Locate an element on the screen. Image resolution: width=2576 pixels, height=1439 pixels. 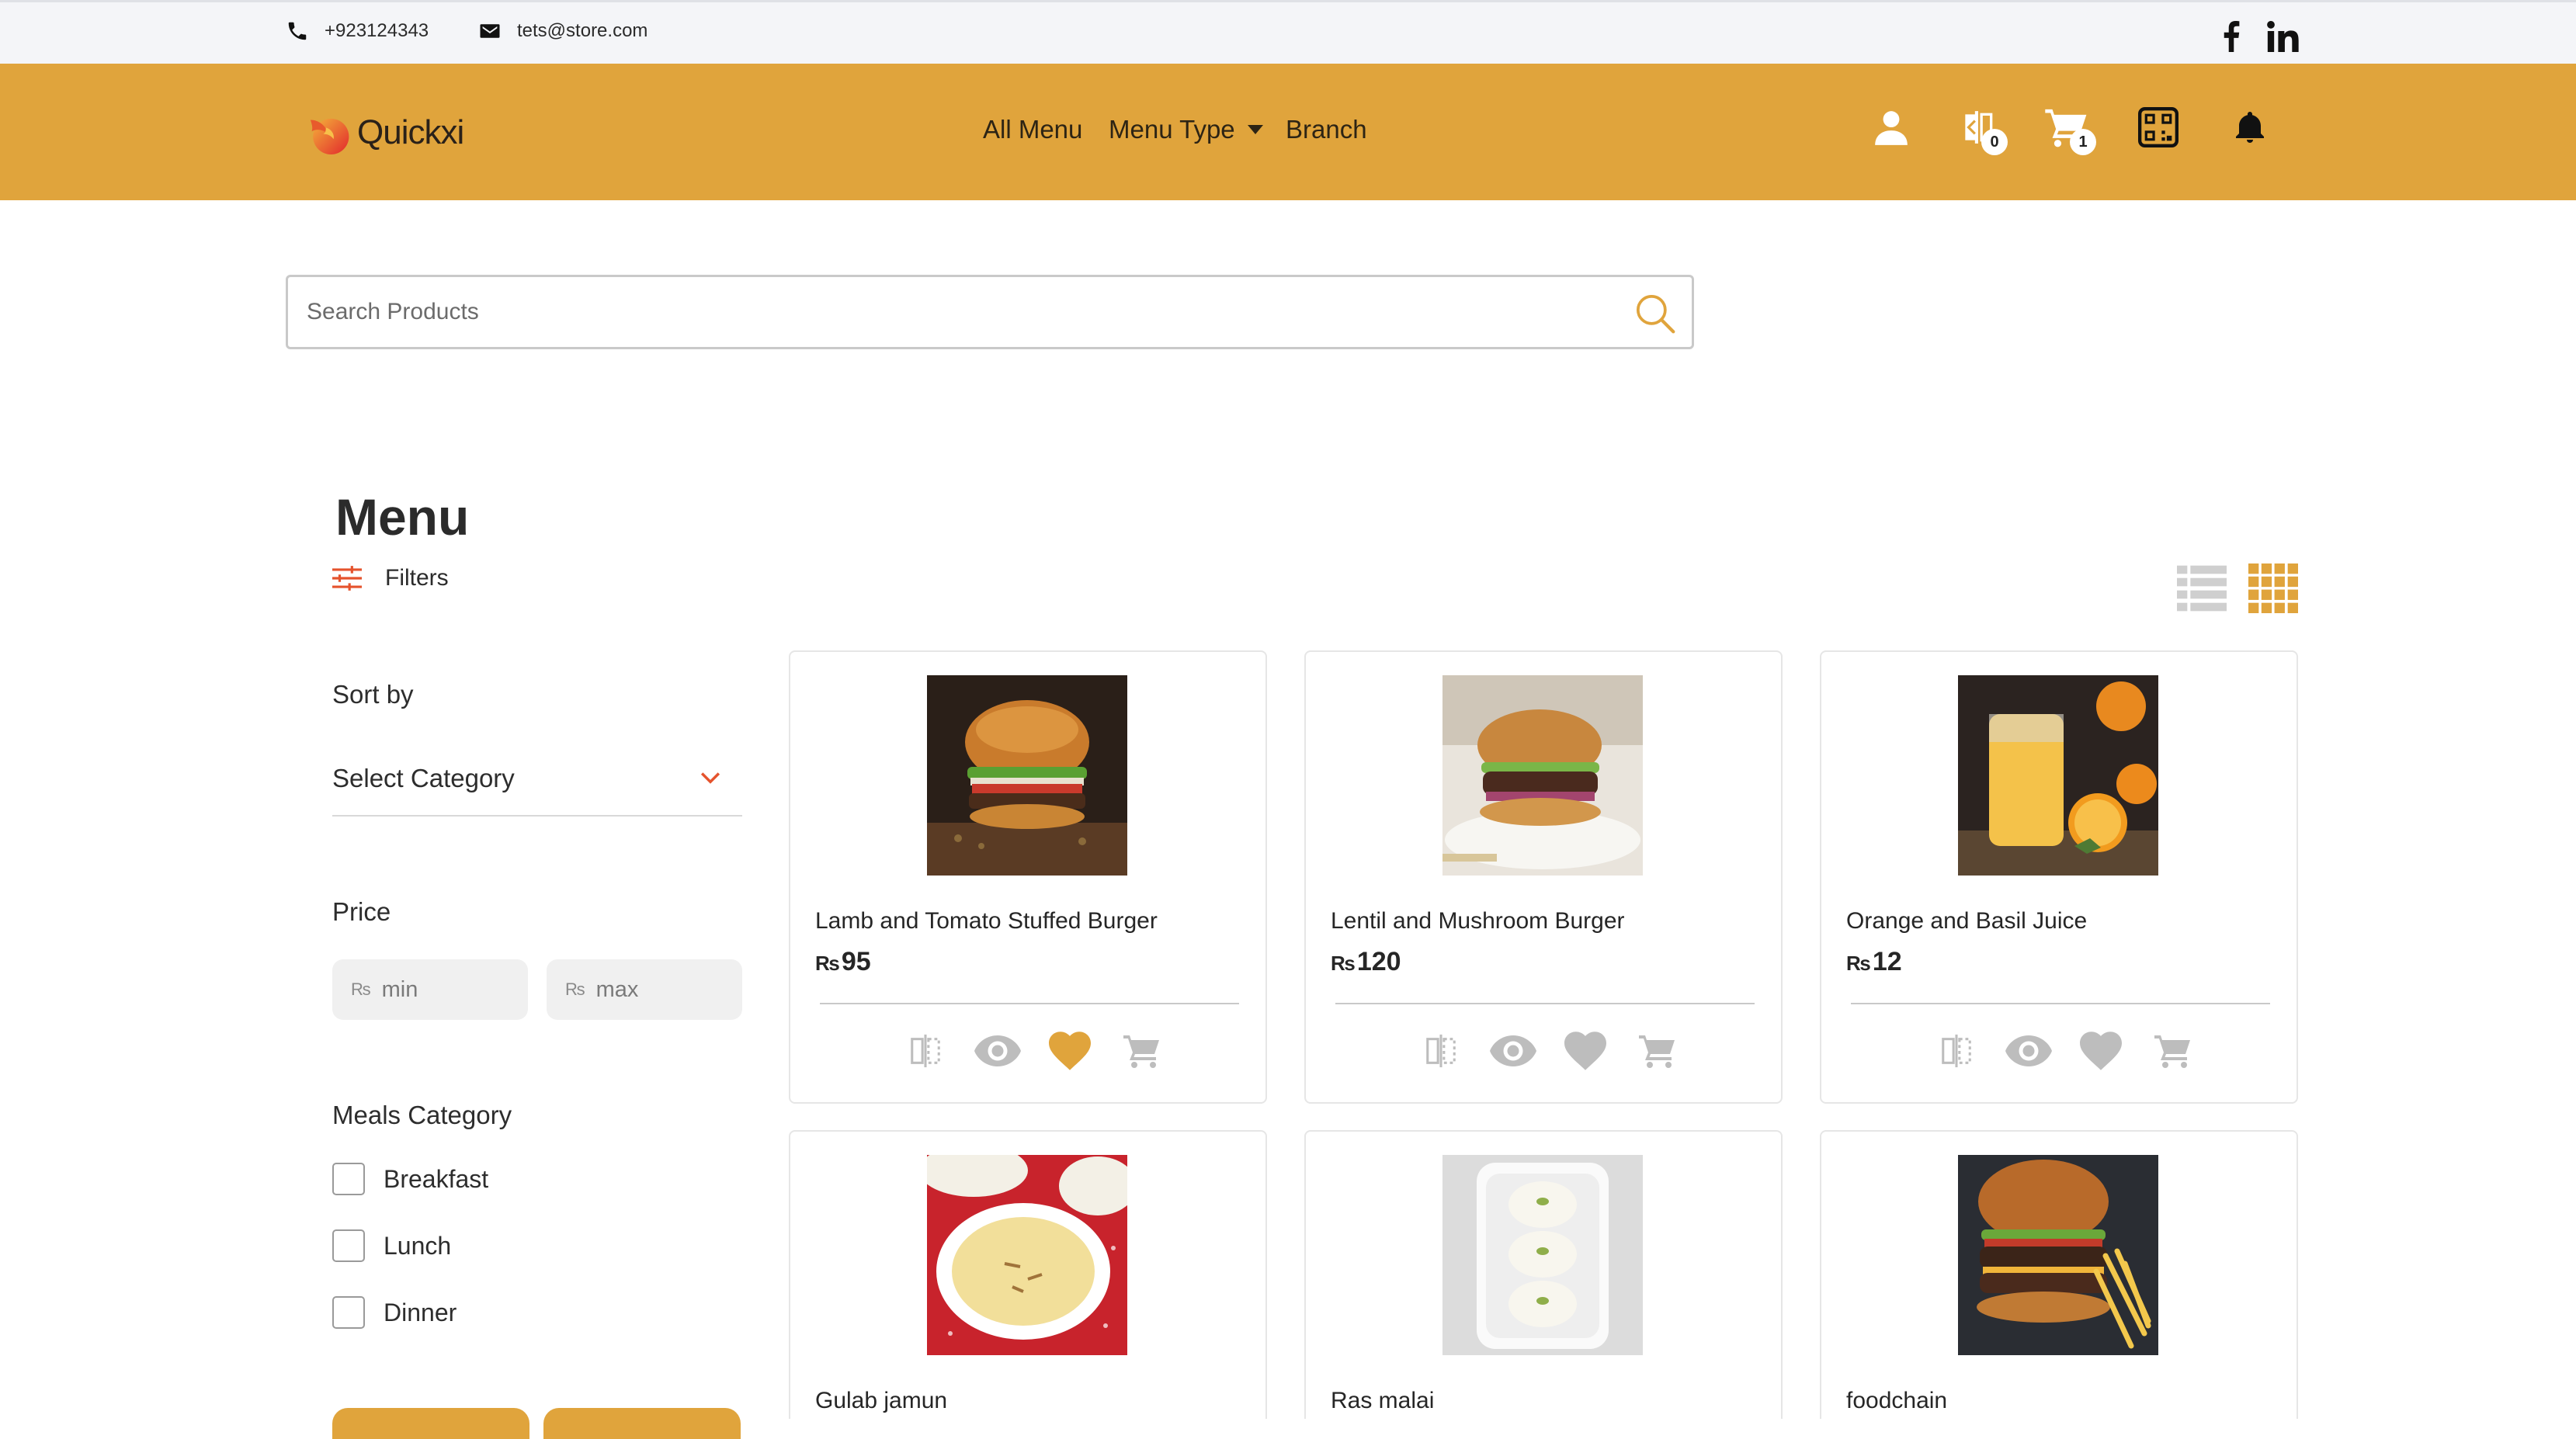
price-value: 120 is located at coordinates (1378, 961).